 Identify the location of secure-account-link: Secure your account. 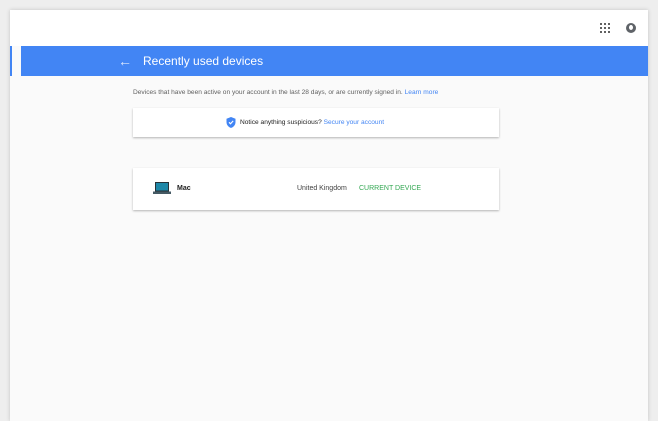
(354, 122).